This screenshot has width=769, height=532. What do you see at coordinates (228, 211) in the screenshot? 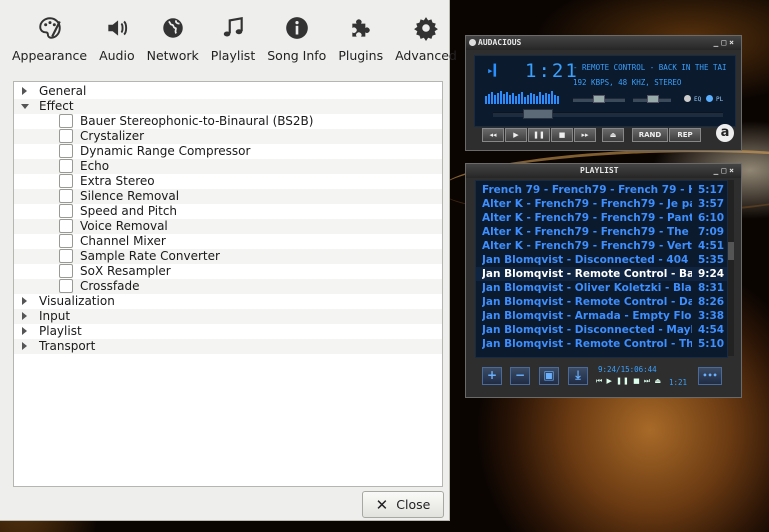
I see `tree-plugin-row: Speed and Pitch` at bounding box center [228, 211].